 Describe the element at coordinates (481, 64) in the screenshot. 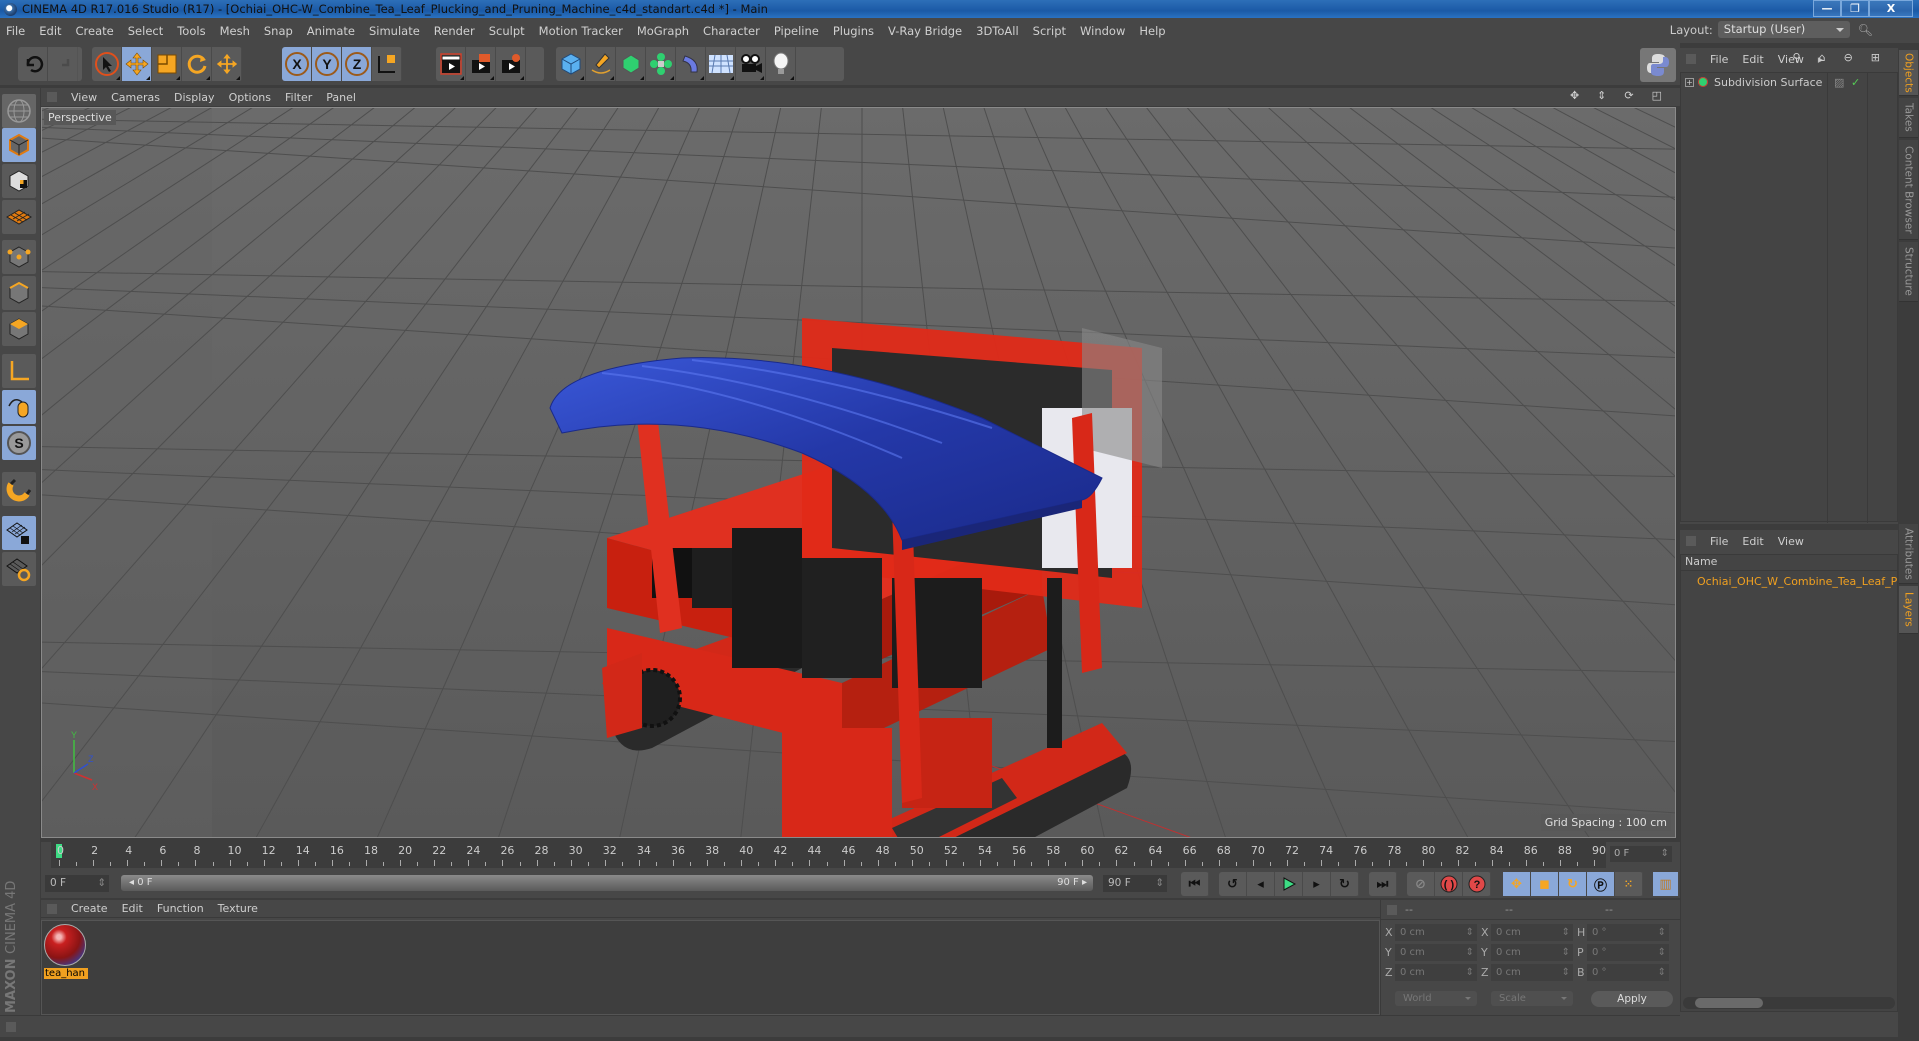

I see `render-to-picture-viewer-button` at that location.